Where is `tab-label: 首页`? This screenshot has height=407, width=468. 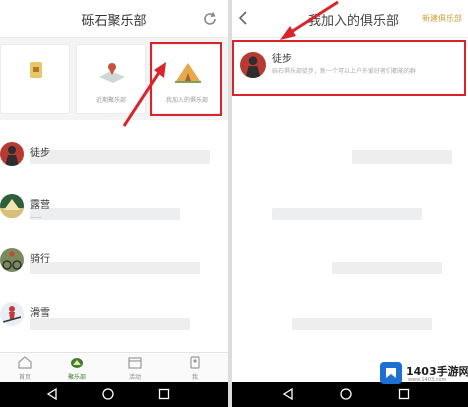
tab-label: 首页 is located at coordinates (24, 377).